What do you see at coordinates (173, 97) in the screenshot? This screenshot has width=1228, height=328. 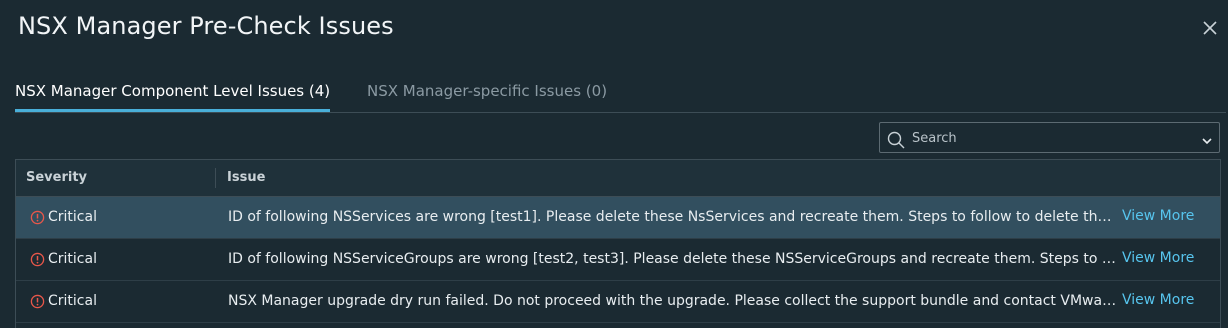 I see `tab-component-level-issues: NSX Manager Component Level Issues (4)` at bounding box center [173, 97].